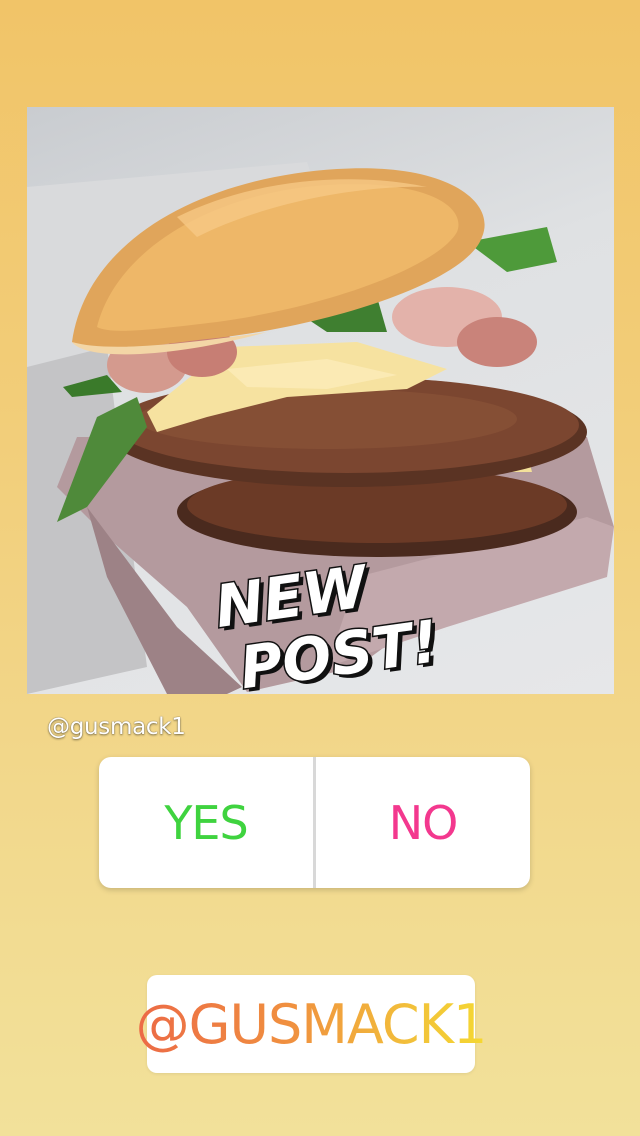 The height and width of the screenshot is (1136, 640). I want to click on poll-option-no: NO, so click(423, 822).